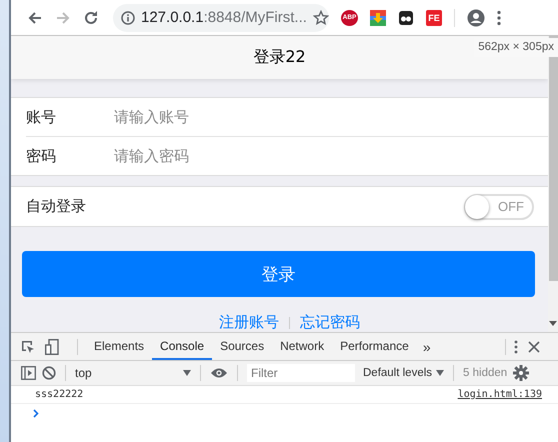 This screenshot has width=558, height=442. What do you see at coordinates (35, 18) in the screenshot?
I see `back-icon` at bounding box center [35, 18].